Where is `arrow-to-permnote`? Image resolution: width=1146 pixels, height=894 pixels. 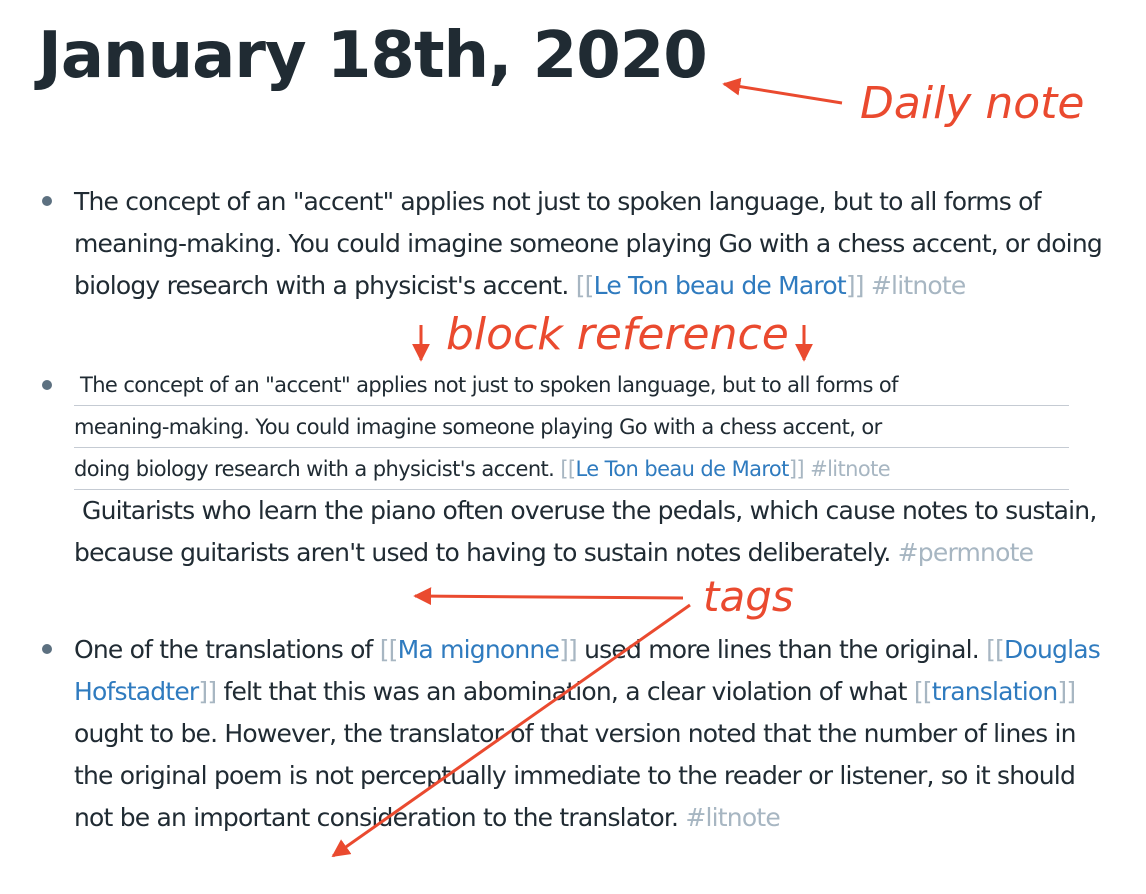
arrow-to-permnote is located at coordinates (548, 596).